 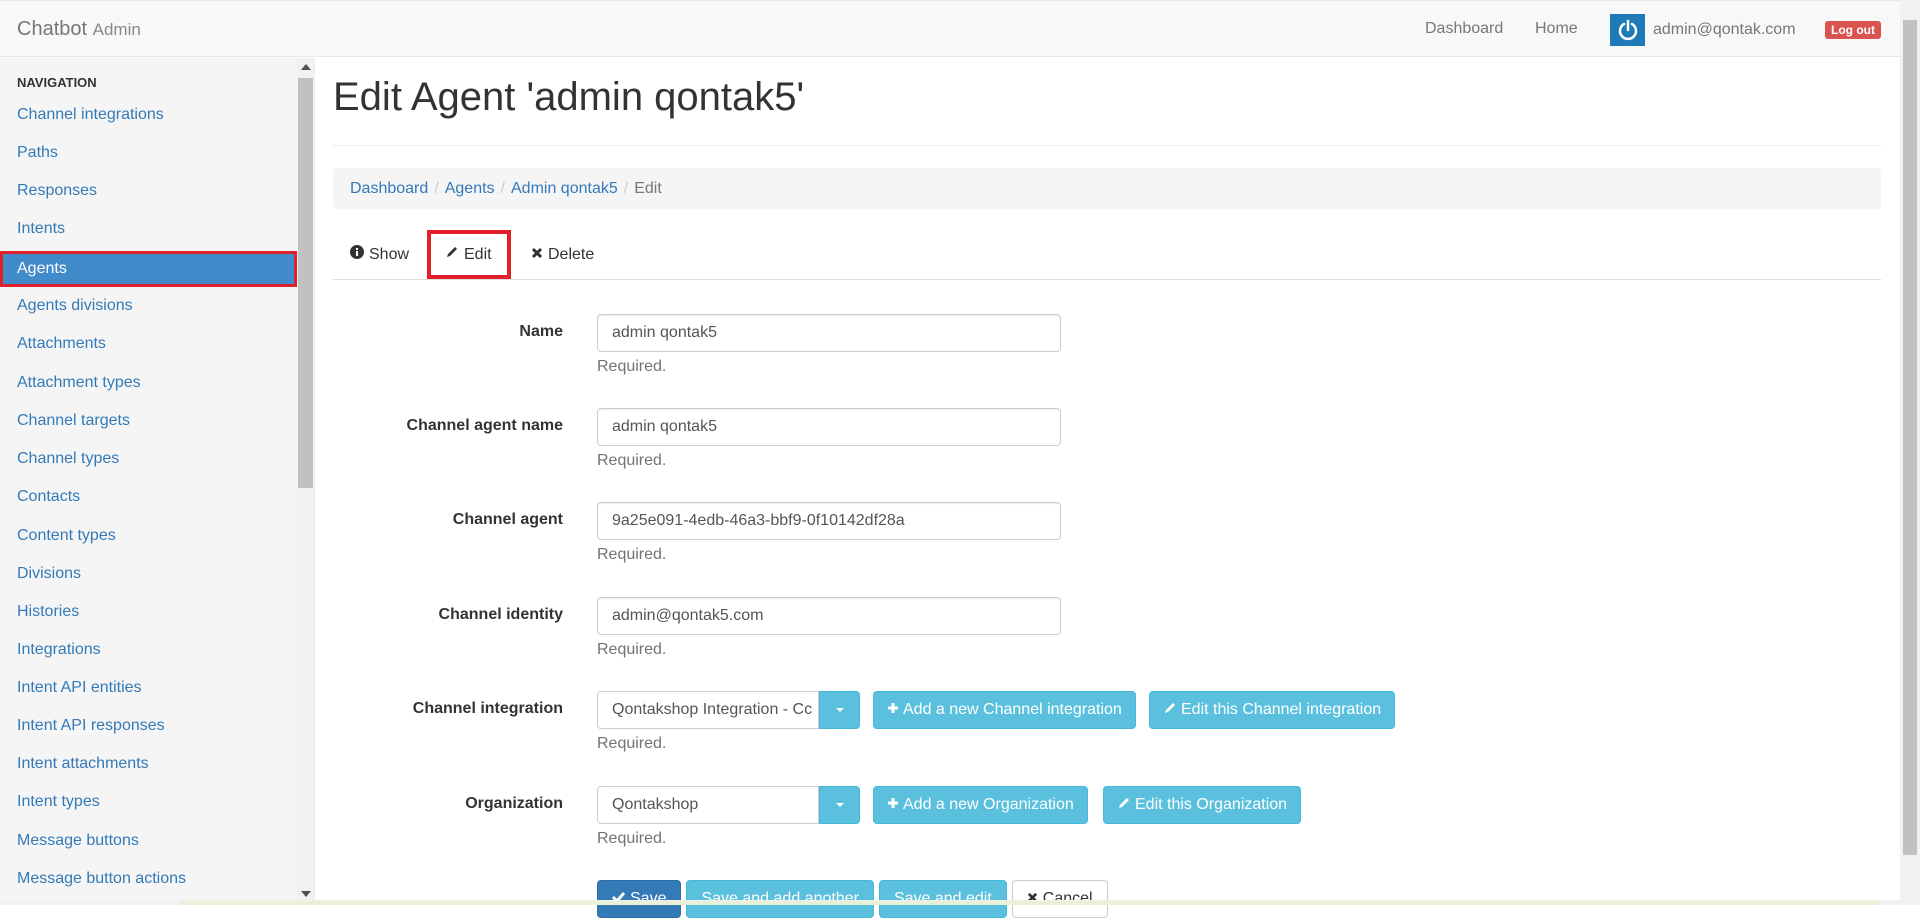 I want to click on scroll-down-arrow-icon, so click(x=306, y=894).